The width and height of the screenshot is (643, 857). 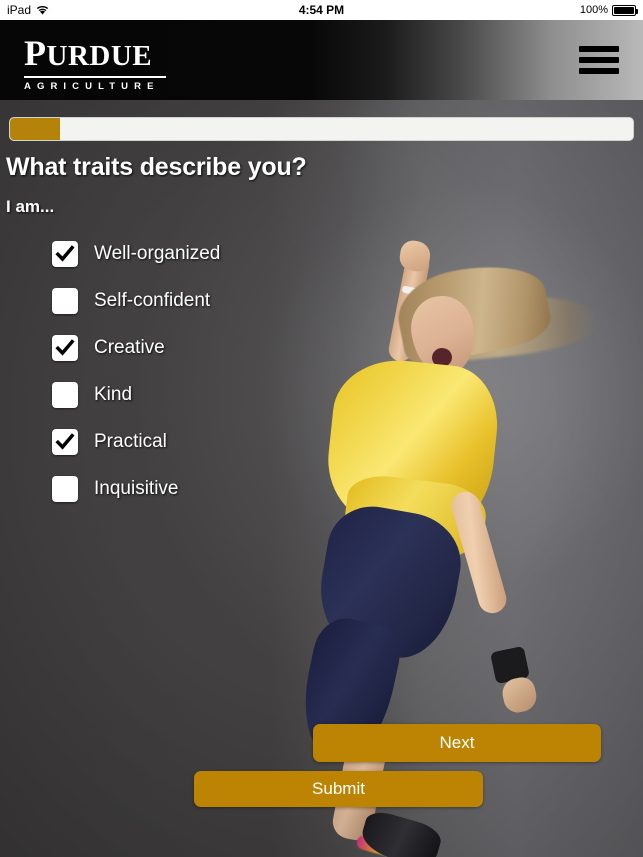 What do you see at coordinates (136, 488) in the screenshot?
I see `trait-option-label: Inquisitive` at bounding box center [136, 488].